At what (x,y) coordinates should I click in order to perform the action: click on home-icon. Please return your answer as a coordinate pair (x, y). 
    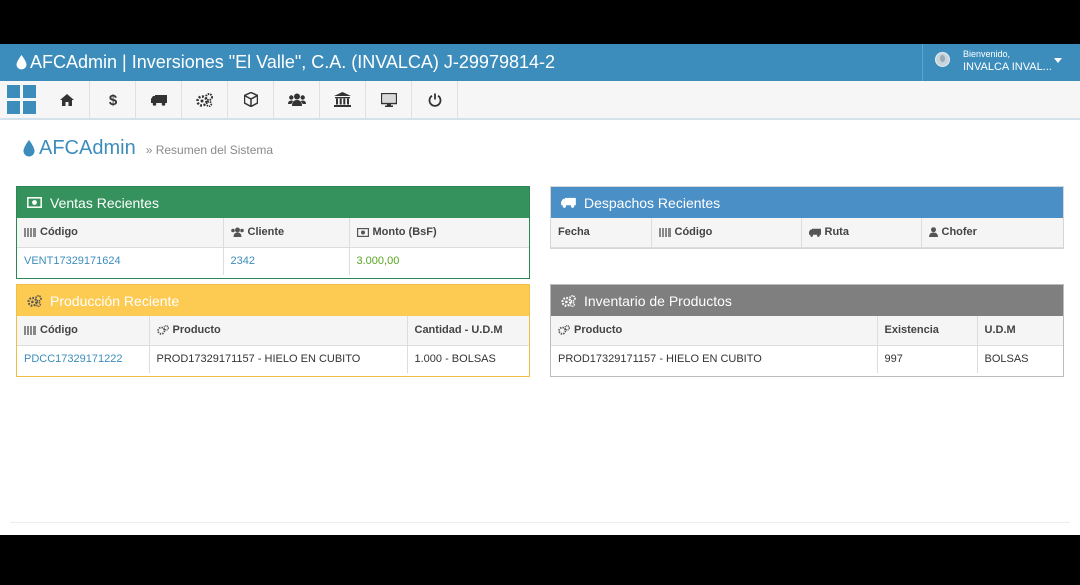
    Looking at the image, I should click on (66, 99).